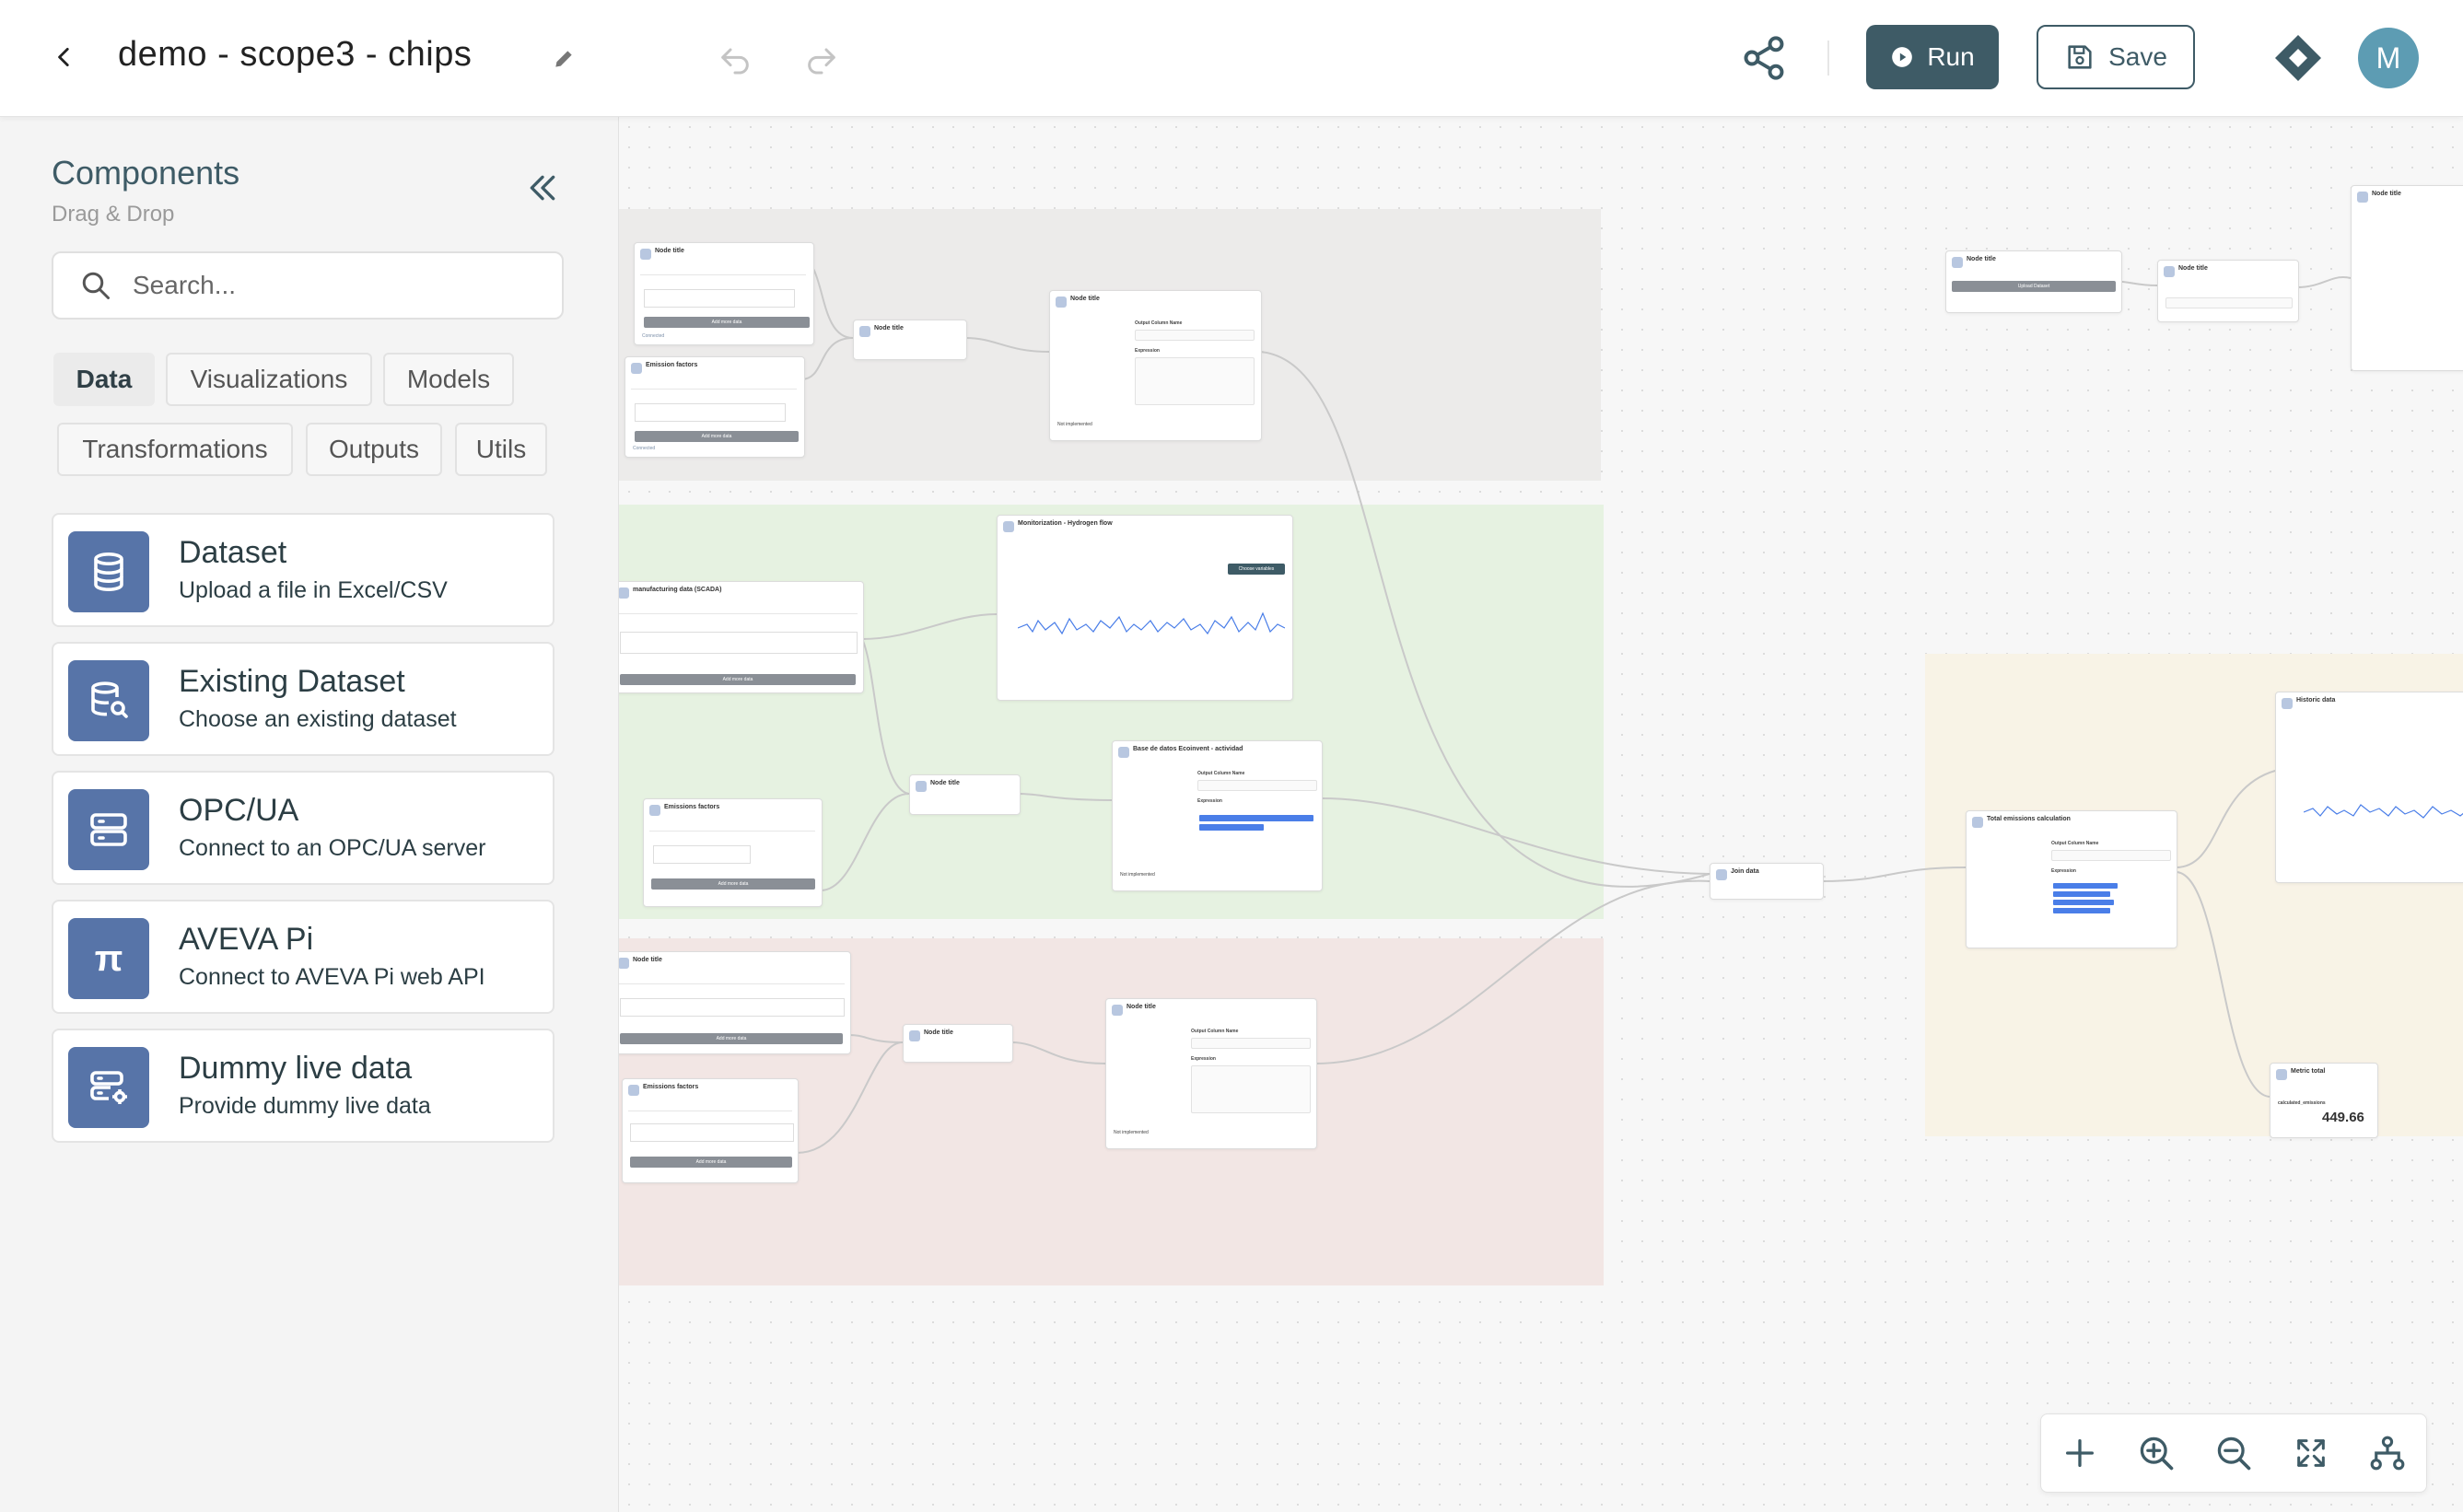 This screenshot has width=2463, height=1512. Describe the element at coordinates (543, 188) in the screenshot. I see `collapse-sidebar-button` at that location.